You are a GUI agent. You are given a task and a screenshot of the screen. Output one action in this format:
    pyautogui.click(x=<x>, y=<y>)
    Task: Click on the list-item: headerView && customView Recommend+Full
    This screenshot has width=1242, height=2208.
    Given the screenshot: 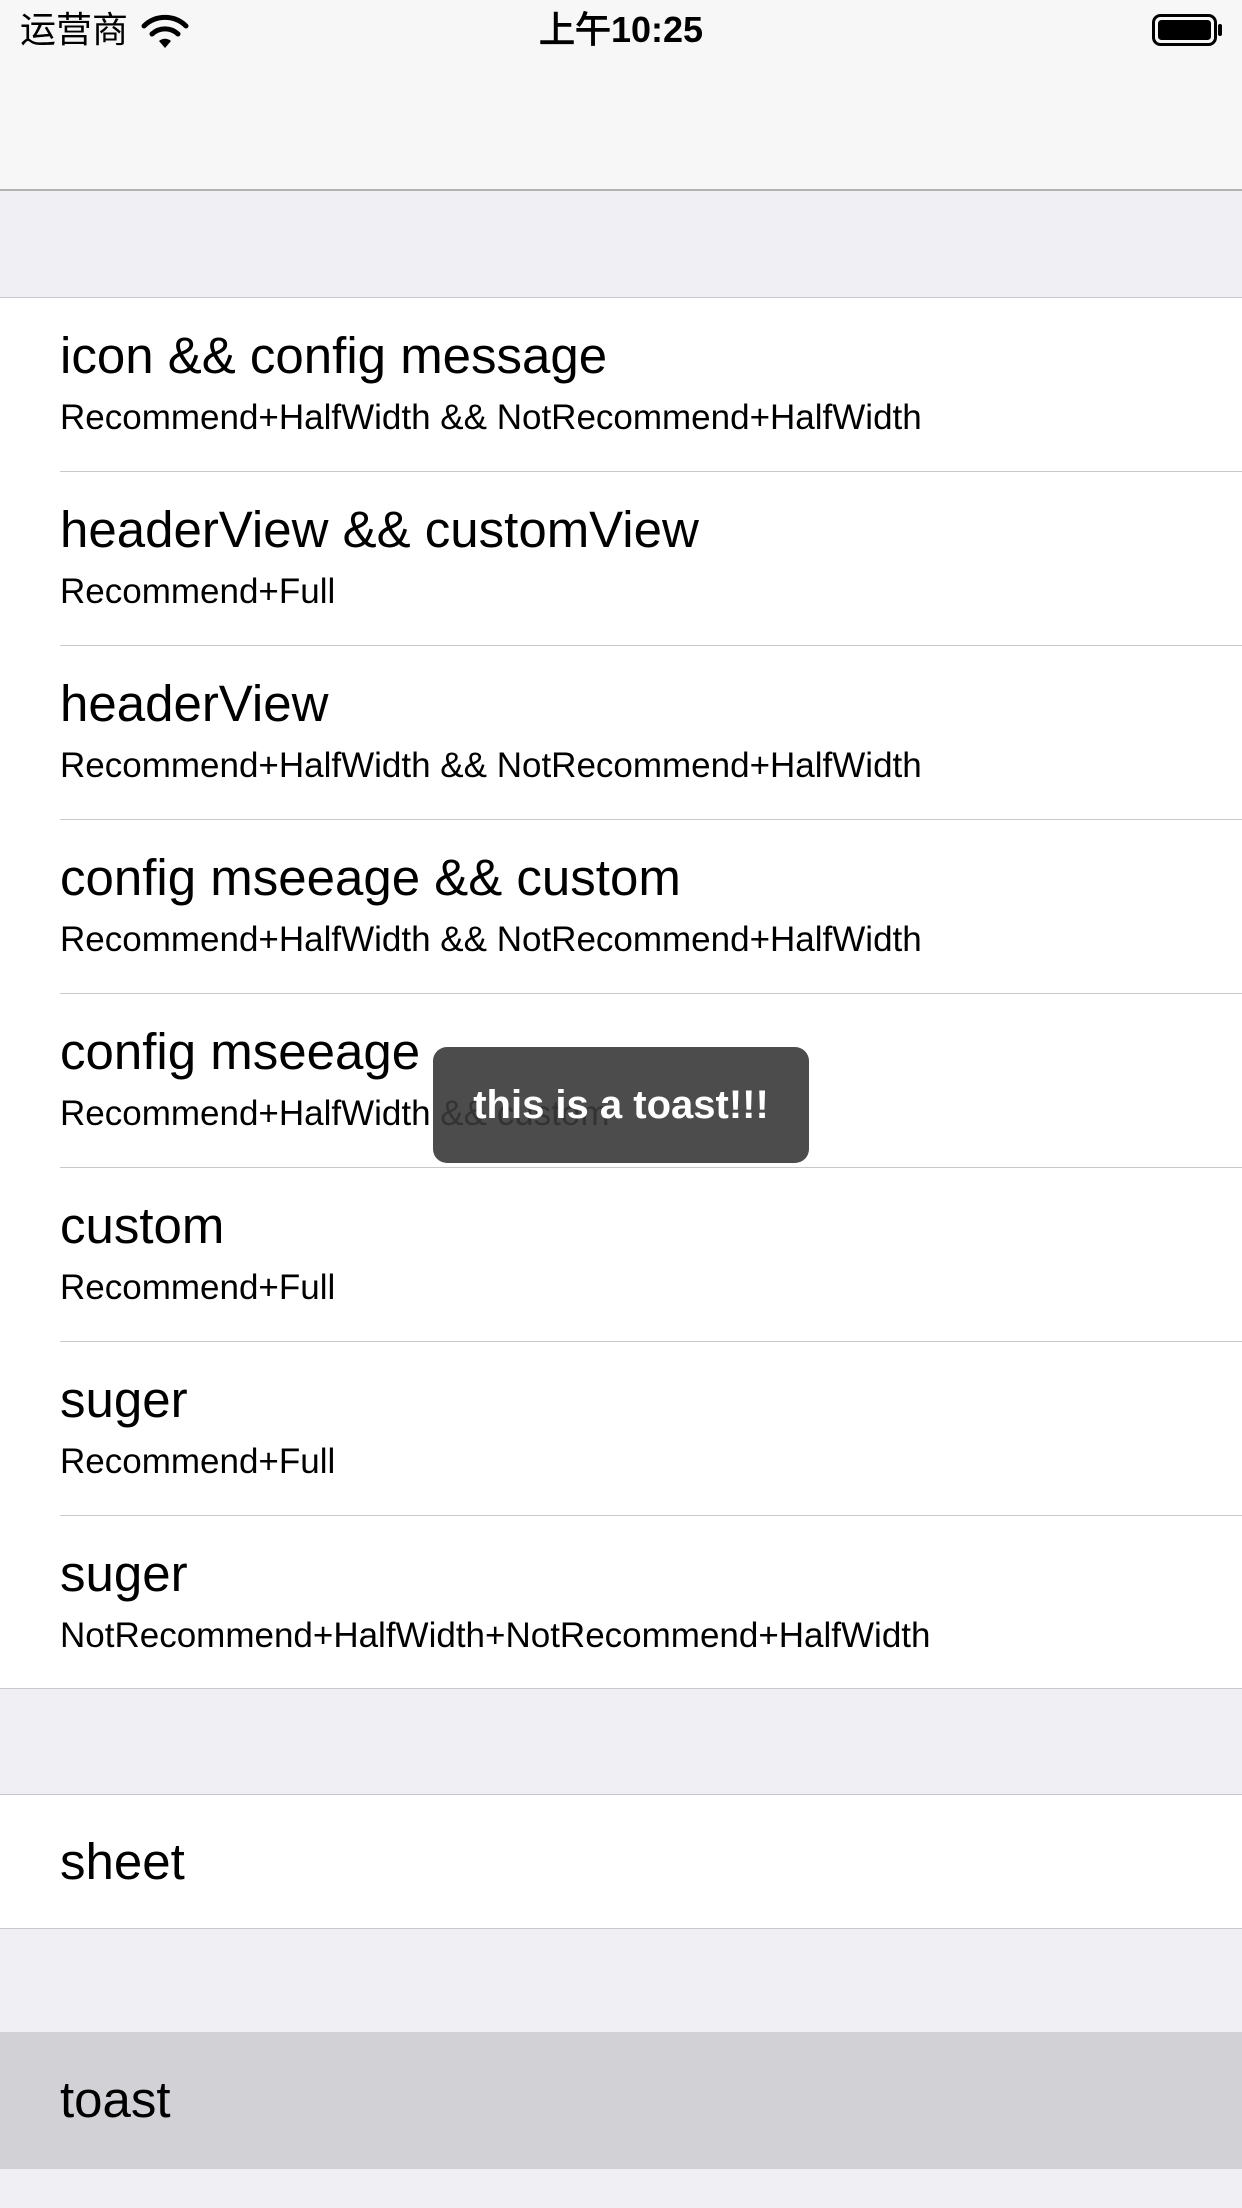 What is the action you would take?
    pyautogui.click(x=621, y=559)
    